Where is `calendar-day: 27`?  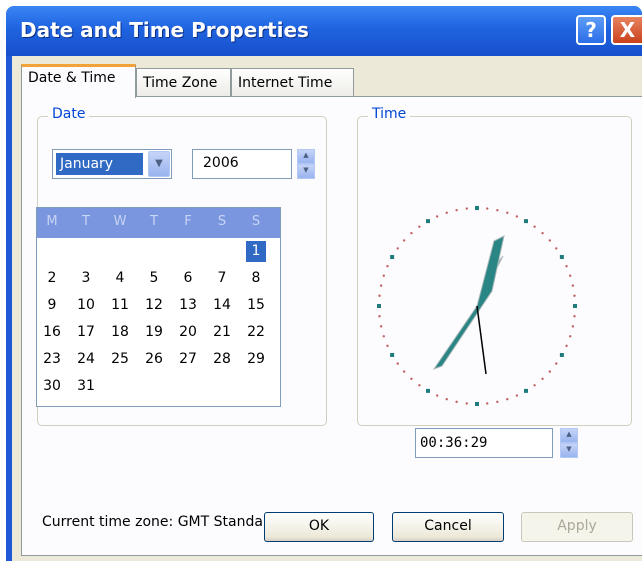
calendar-day: 27 is located at coordinates (188, 359).